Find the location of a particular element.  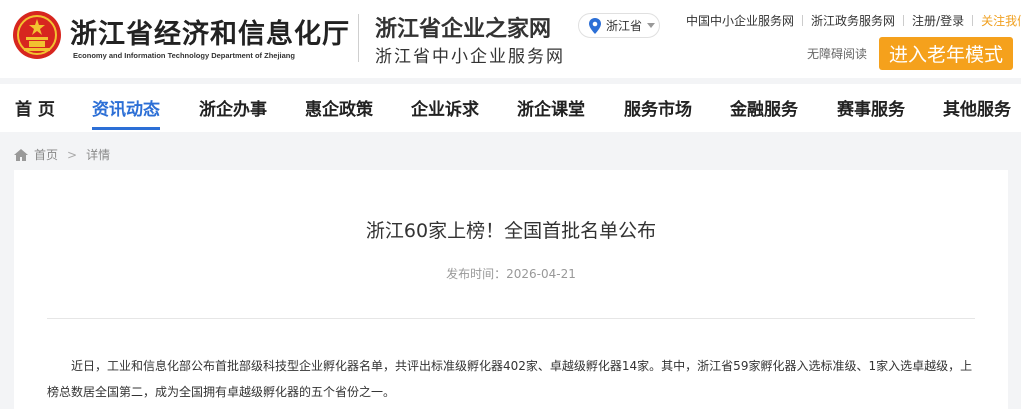

chevron-right-icon: > is located at coordinates (72, 154).